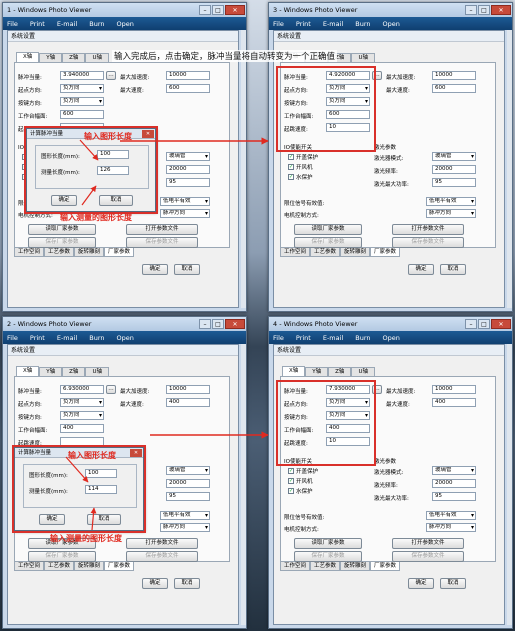  What do you see at coordinates (454, 402) in the screenshot?
I see `max-speed-input: 400` at bounding box center [454, 402].